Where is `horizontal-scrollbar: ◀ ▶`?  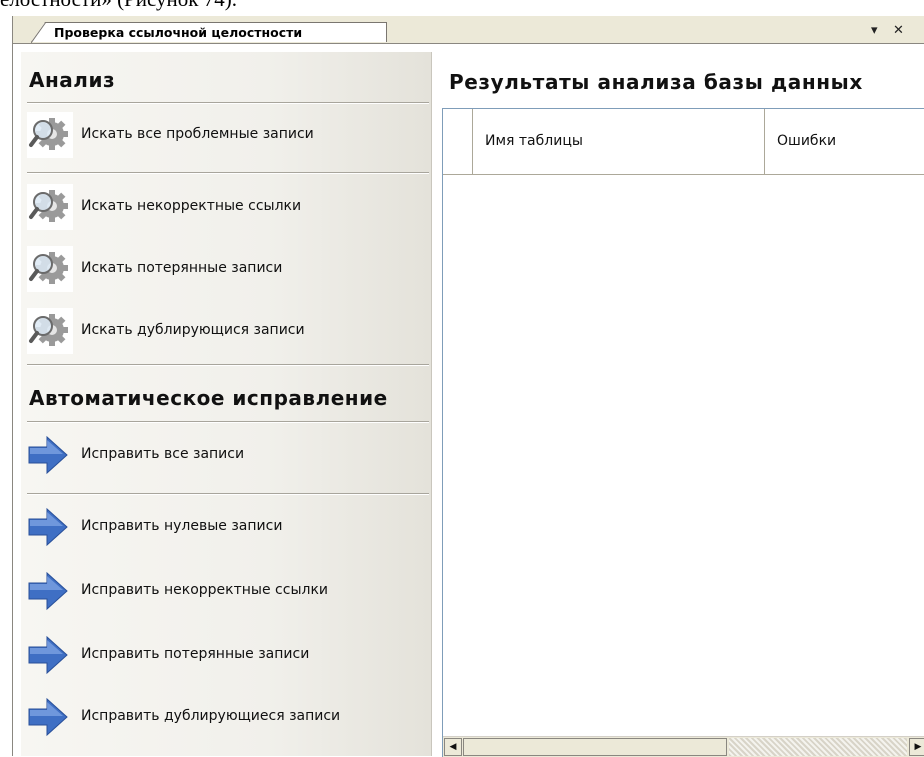 horizontal-scrollbar: ◀ ▶ is located at coordinates (683, 746).